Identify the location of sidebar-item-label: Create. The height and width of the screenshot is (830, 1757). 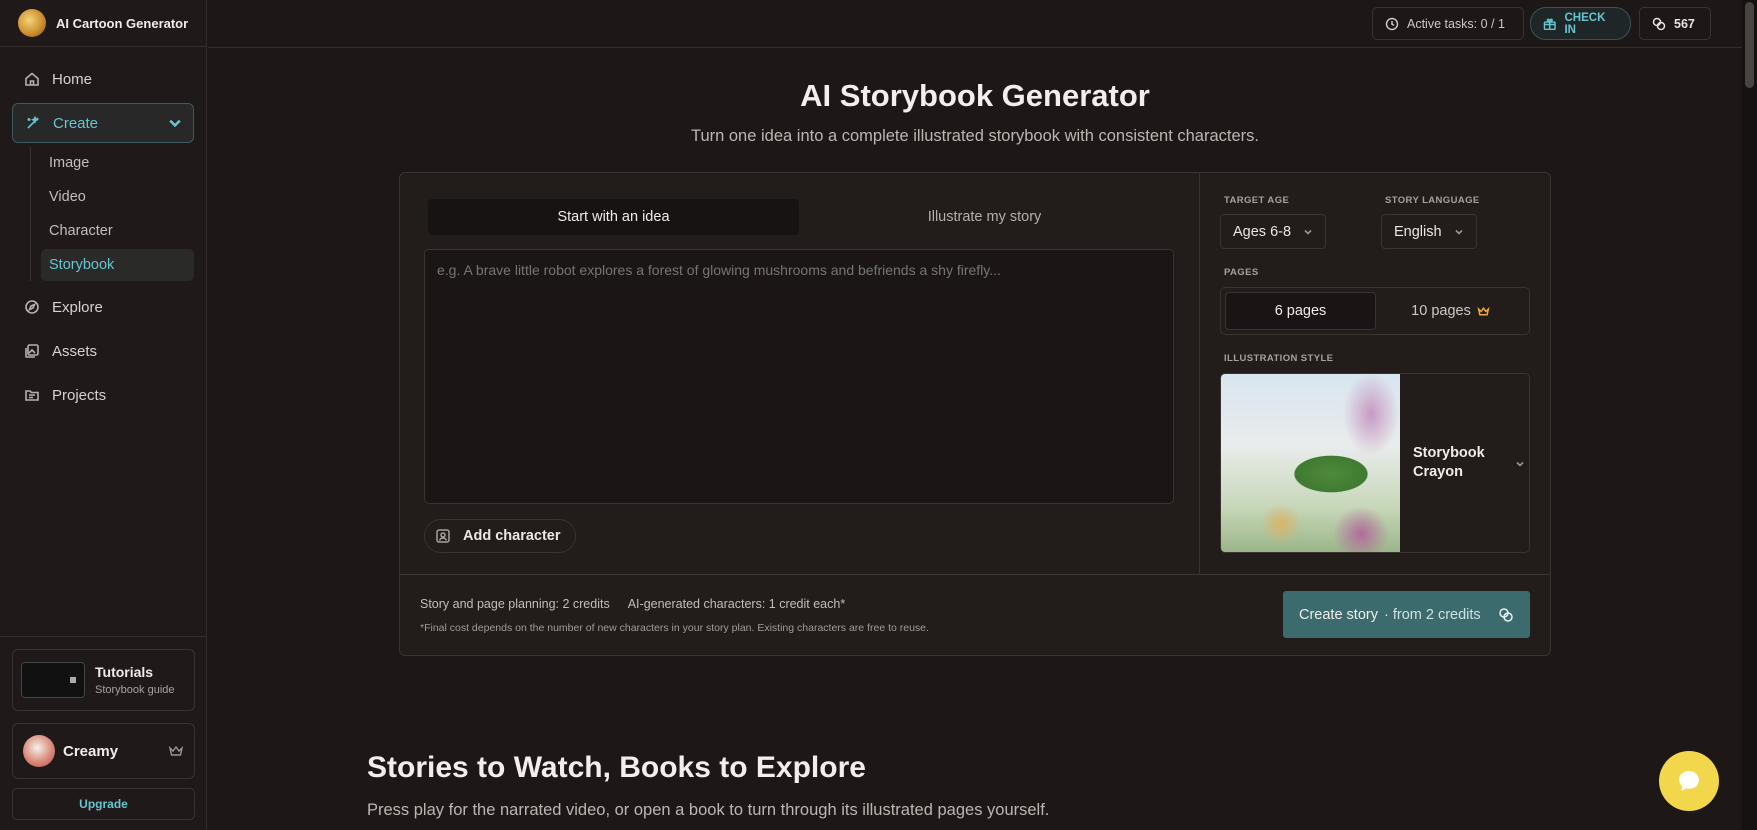
(76, 123).